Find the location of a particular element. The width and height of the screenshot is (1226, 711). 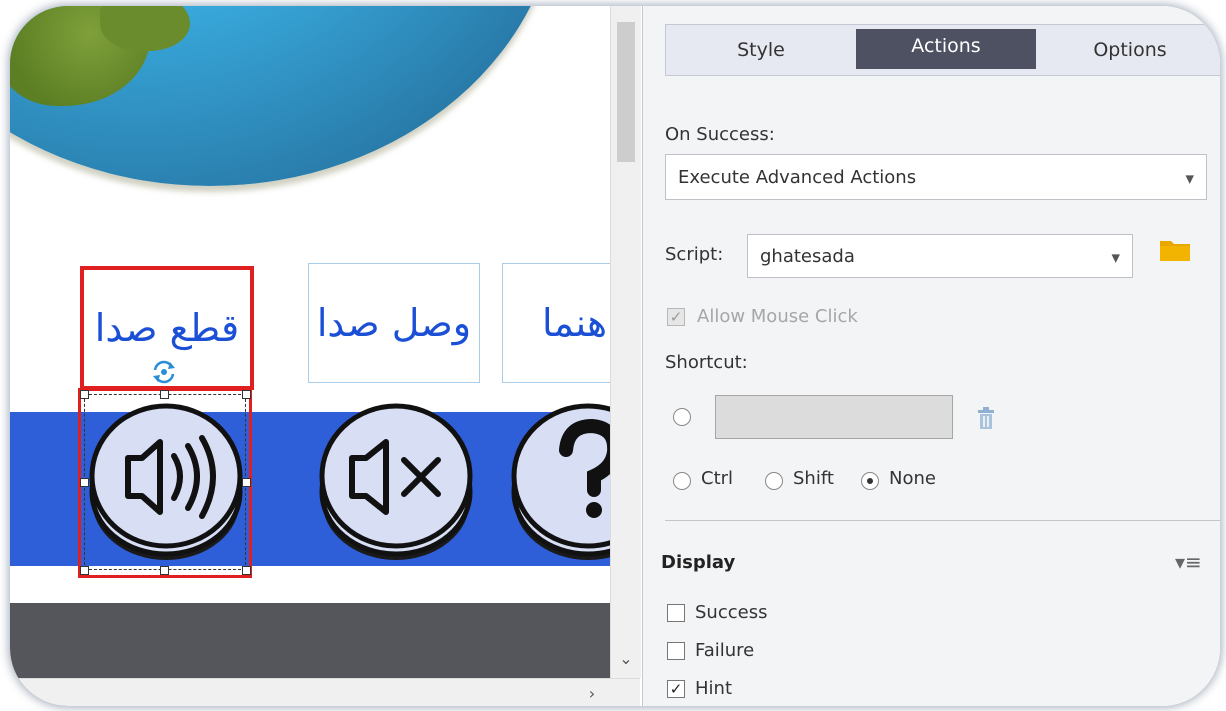

caption-help-text: هنما is located at coordinates (574, 323).